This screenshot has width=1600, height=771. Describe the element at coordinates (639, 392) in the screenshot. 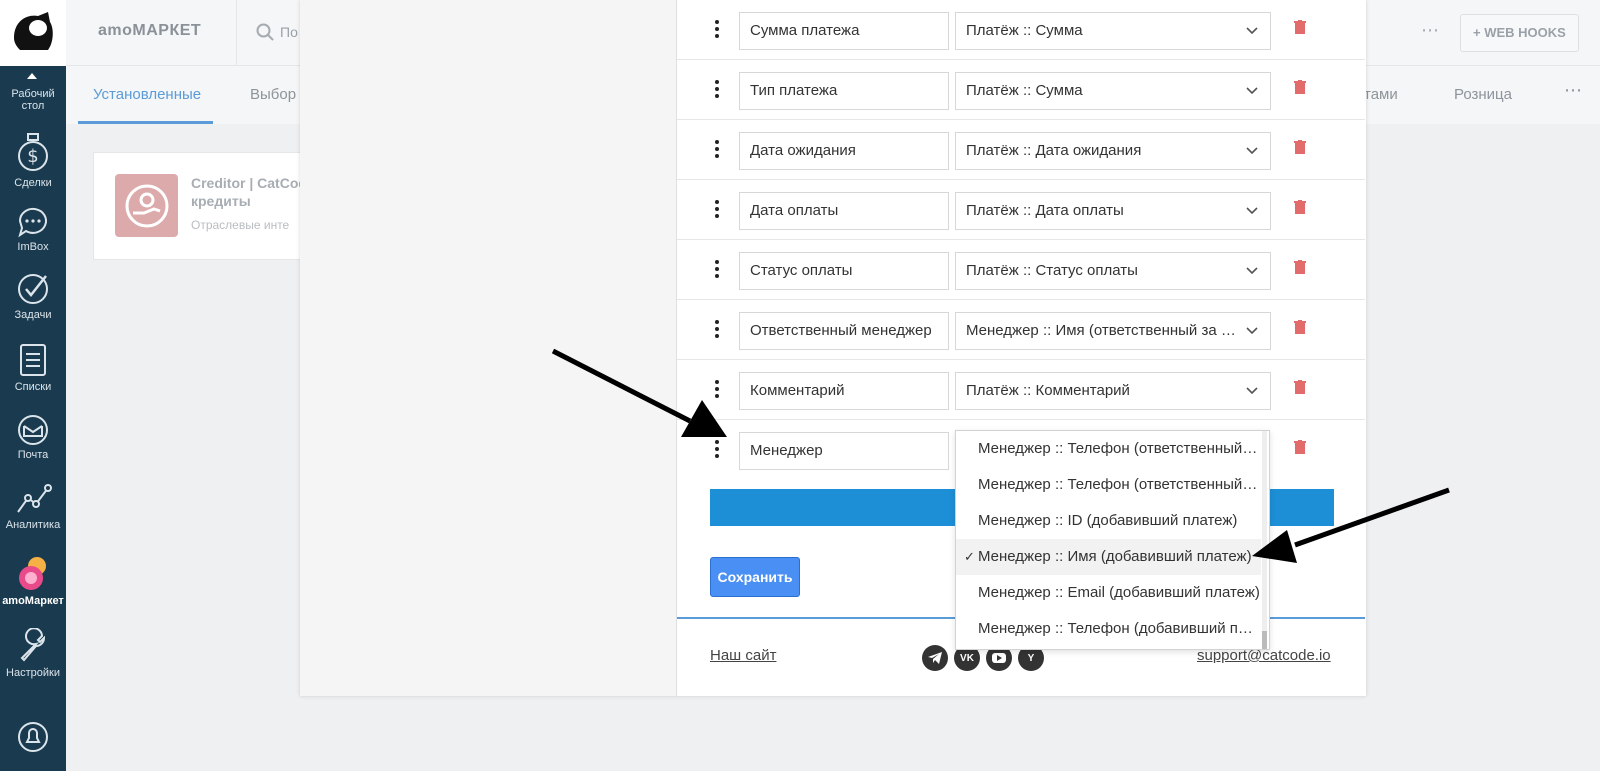

I see `arrow-left-icon` at that location.